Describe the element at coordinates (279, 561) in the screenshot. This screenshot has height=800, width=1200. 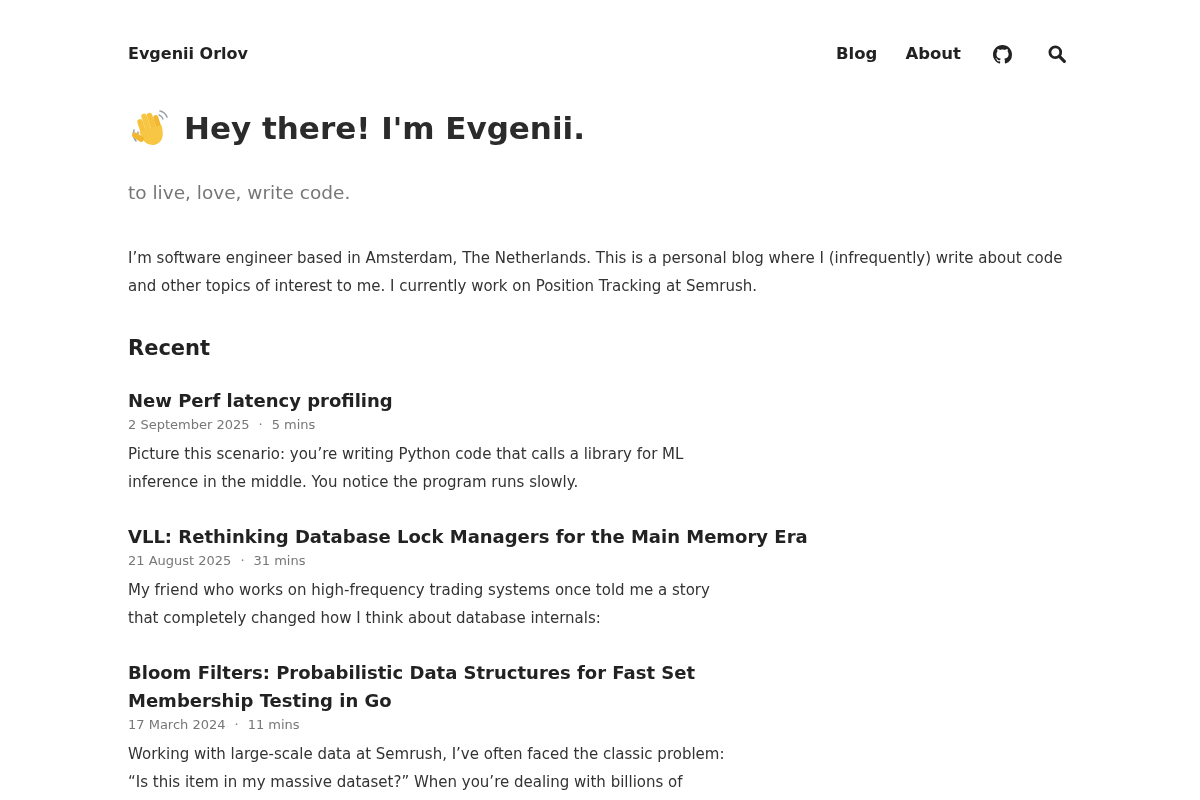
I see `reading-time: 31 mins` at that location.